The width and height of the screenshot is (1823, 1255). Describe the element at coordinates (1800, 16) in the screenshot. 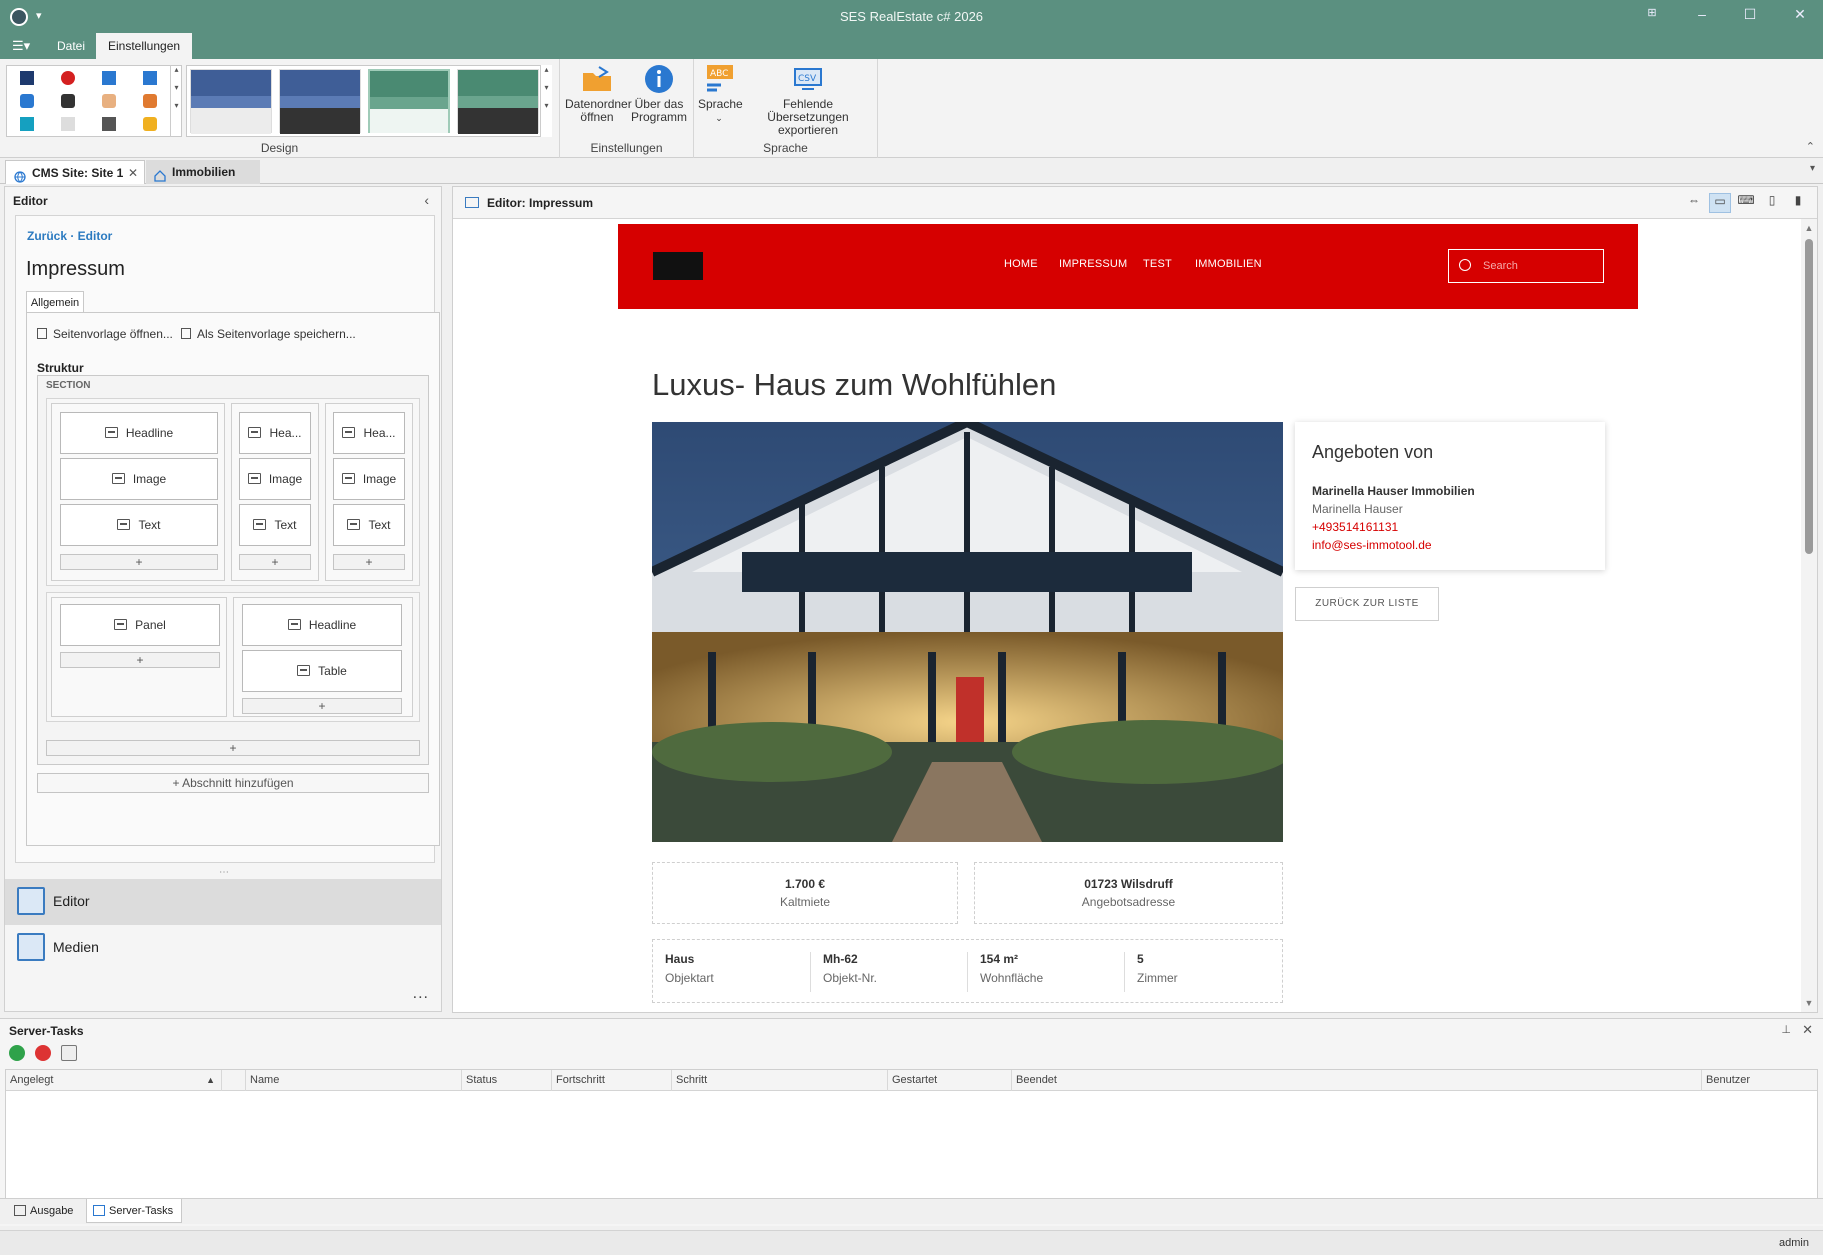

I see `close-button: ✕` at that location.